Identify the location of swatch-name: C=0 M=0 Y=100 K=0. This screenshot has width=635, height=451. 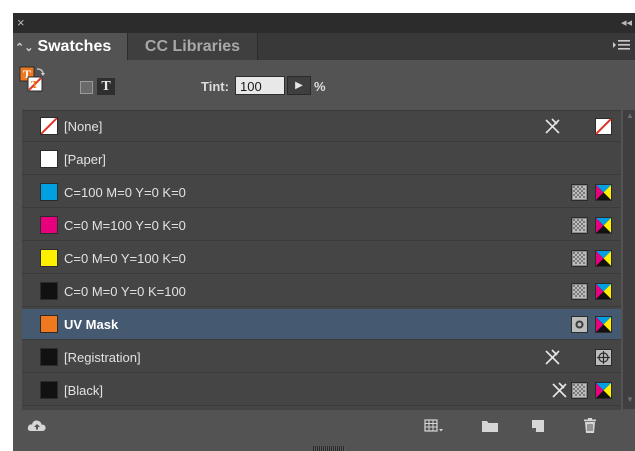
(125, 258).